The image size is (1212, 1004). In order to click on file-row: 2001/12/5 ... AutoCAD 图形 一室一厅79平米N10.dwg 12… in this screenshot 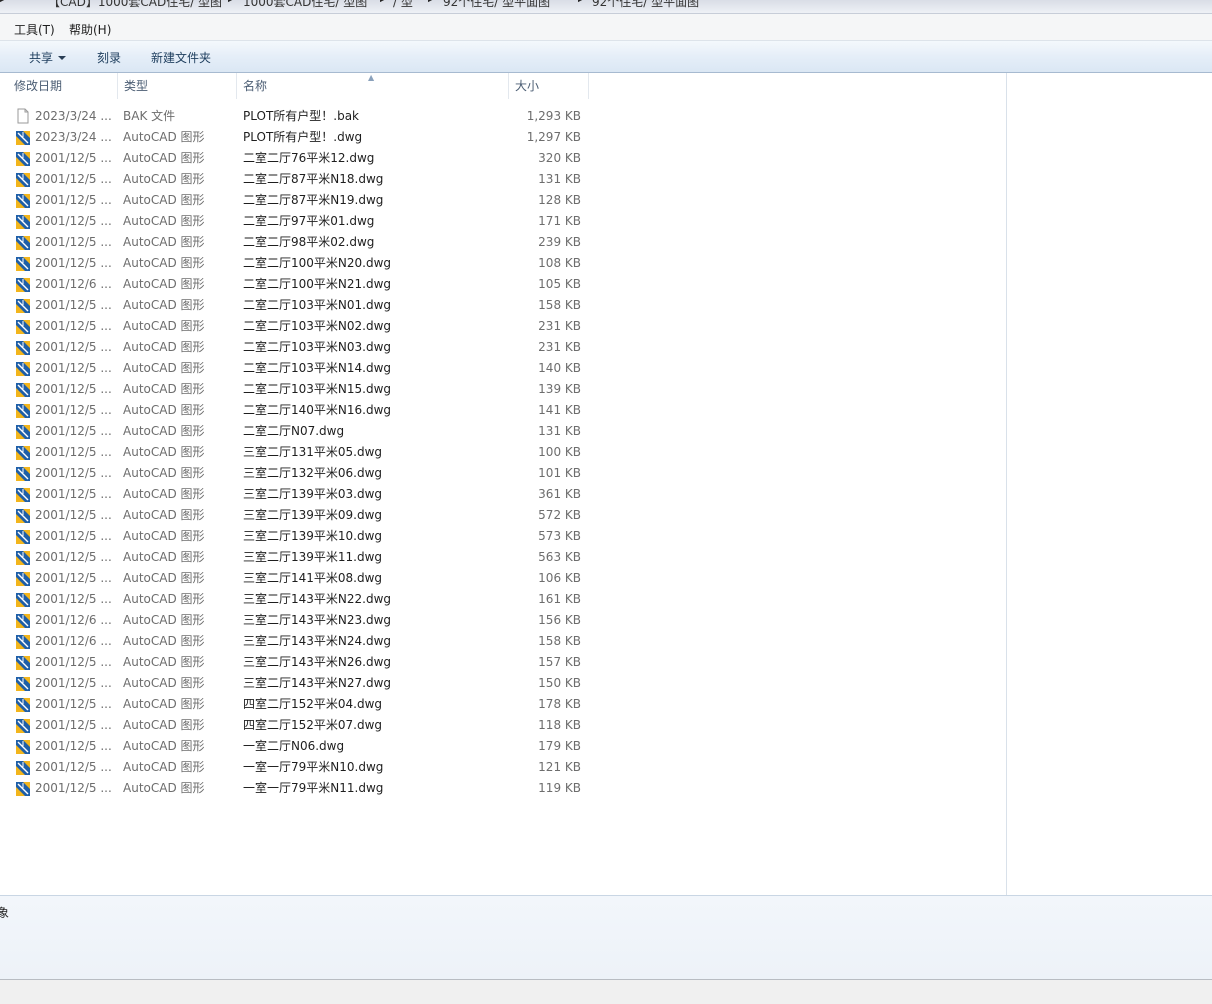, I will do `click(300, 767)`.